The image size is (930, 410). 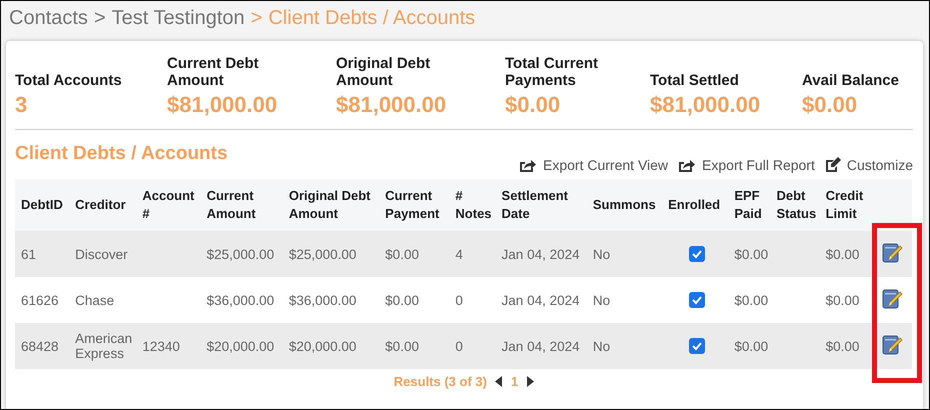 I want to click on column-header: Enrolled, so click(x=695, y=205).